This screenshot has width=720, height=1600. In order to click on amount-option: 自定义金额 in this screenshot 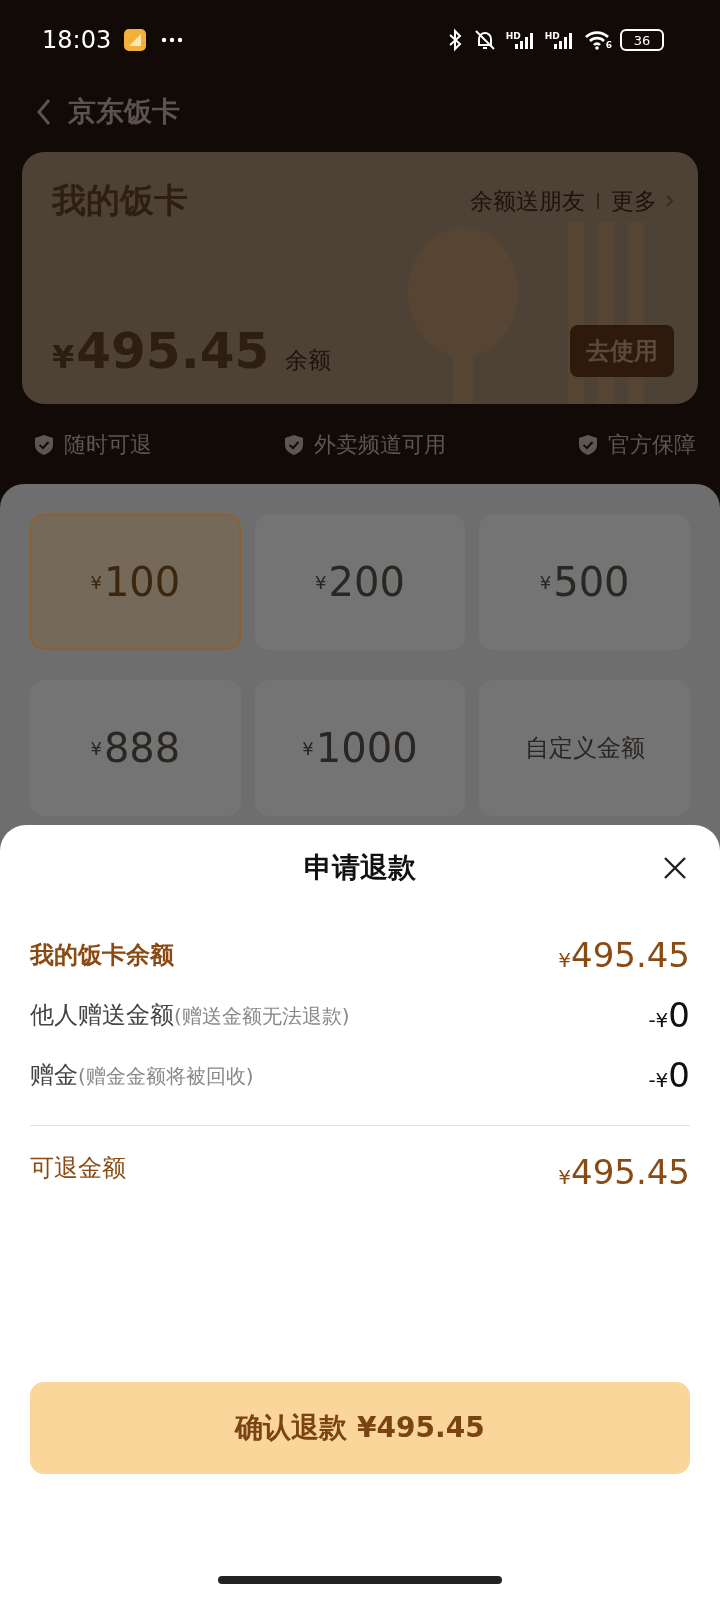, I will do `click(584, 748)`.